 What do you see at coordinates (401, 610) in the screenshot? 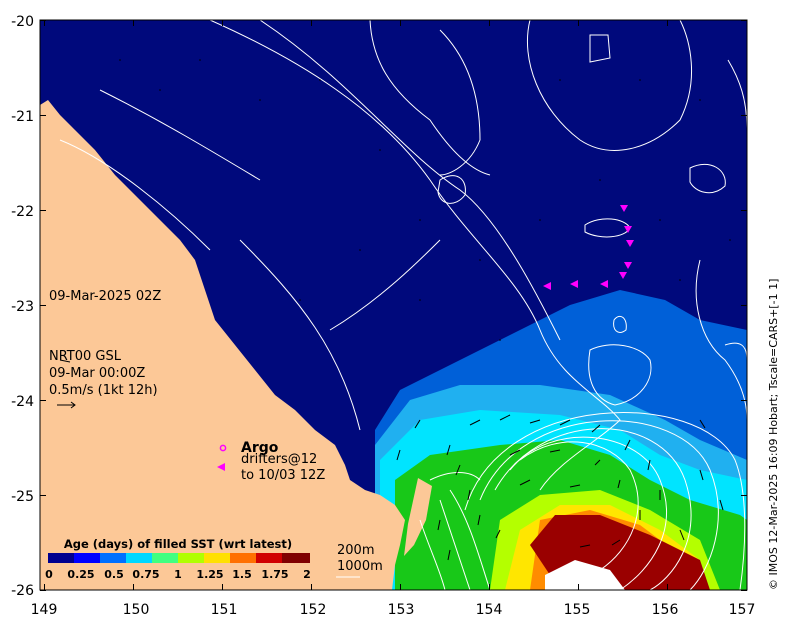
I see `lon-tick: 153` at bounding box center [401, 610].